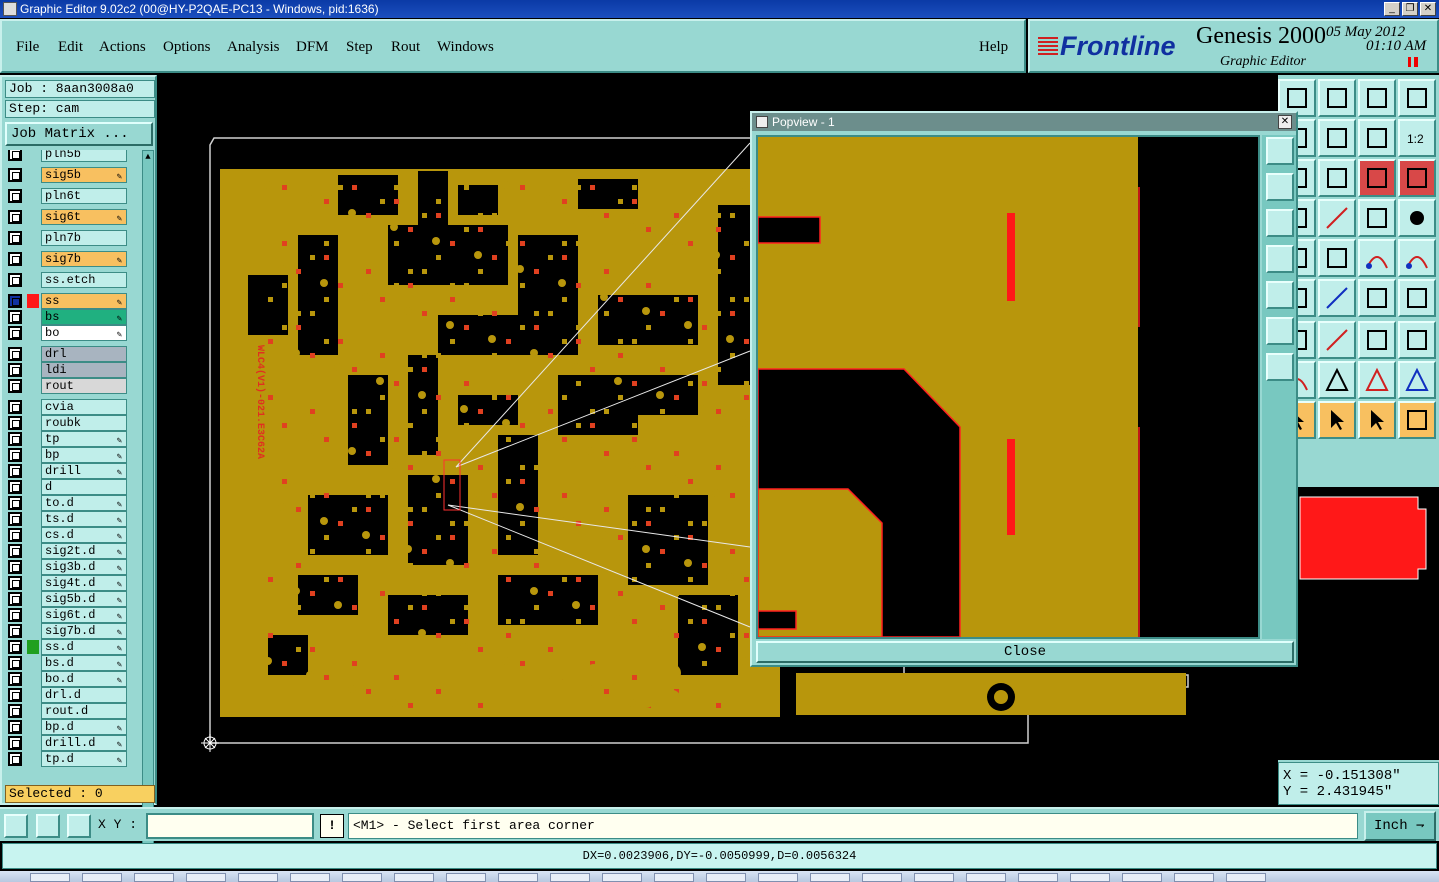 Image resolution: width=1439 pixels, height=882 pixels. What do you see at coordinates (1337, 298) in the screenshot?
I see `tool-line-icon` at bounding box center [1337, 298].